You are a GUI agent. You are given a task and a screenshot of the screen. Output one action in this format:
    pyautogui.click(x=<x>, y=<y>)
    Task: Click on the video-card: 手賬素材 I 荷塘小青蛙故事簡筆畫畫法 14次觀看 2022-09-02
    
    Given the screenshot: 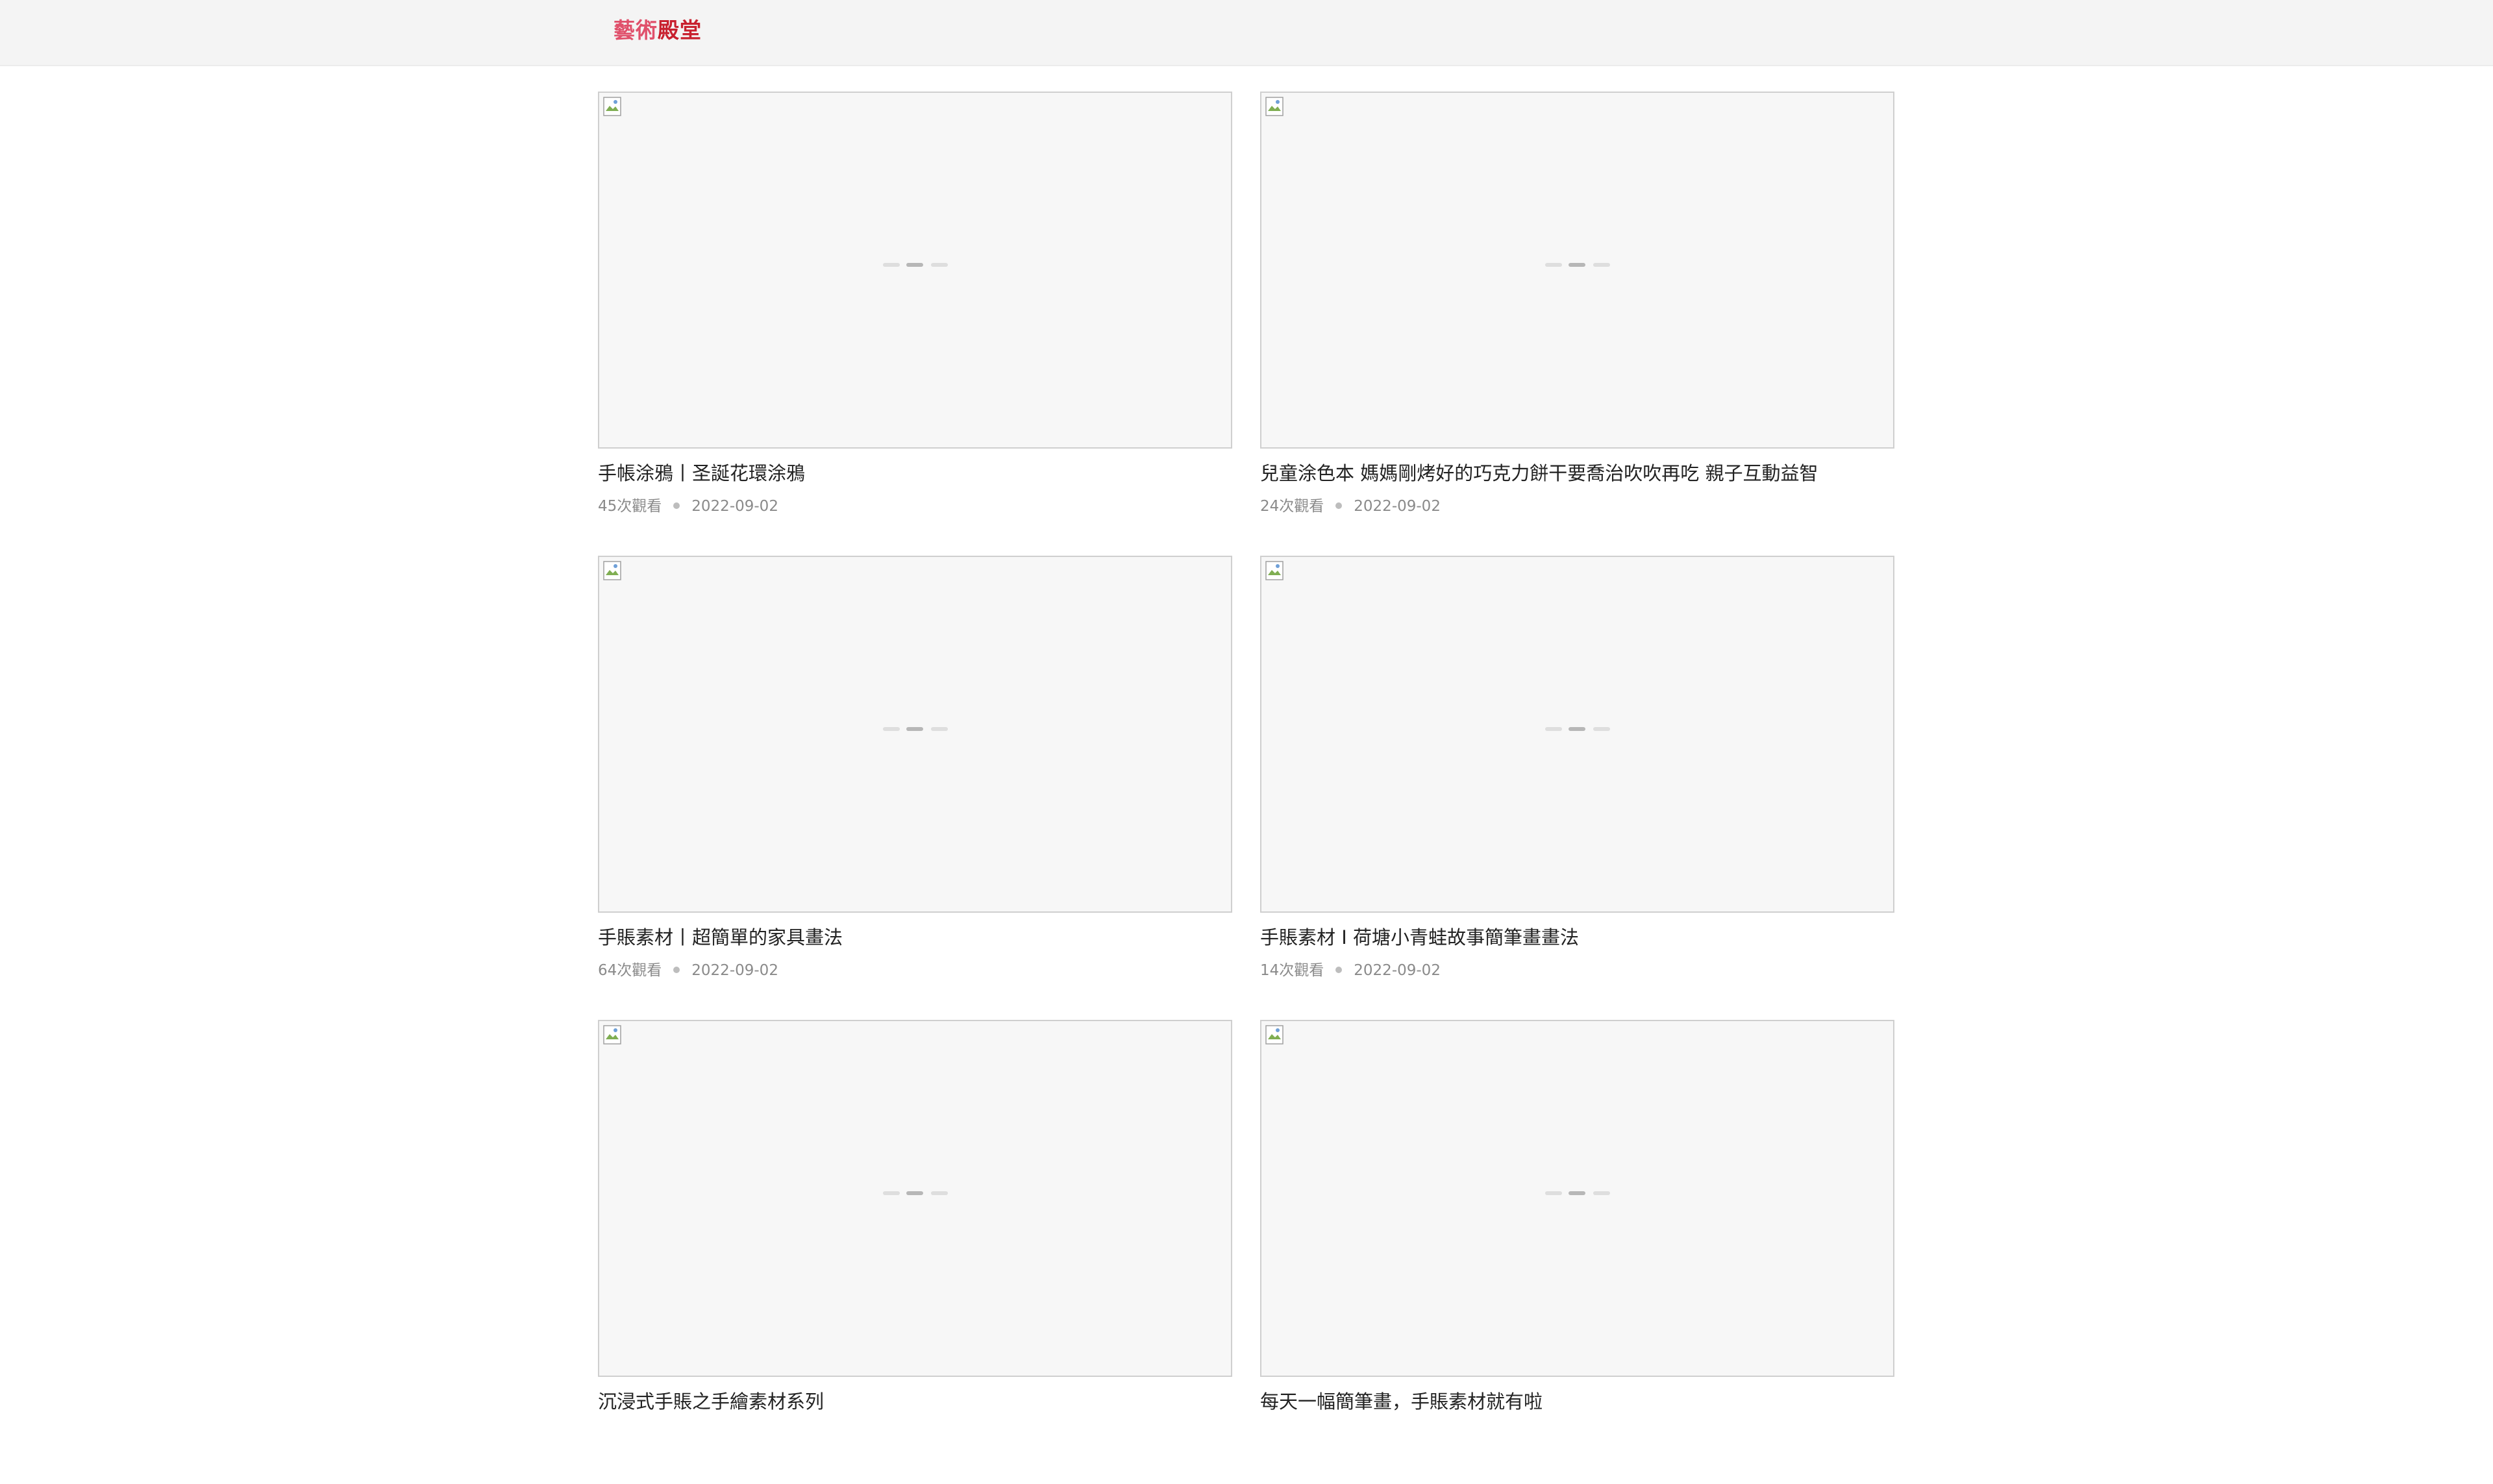 What is the action you would take?
    pyautogui.click(x=1577, y=788)
    